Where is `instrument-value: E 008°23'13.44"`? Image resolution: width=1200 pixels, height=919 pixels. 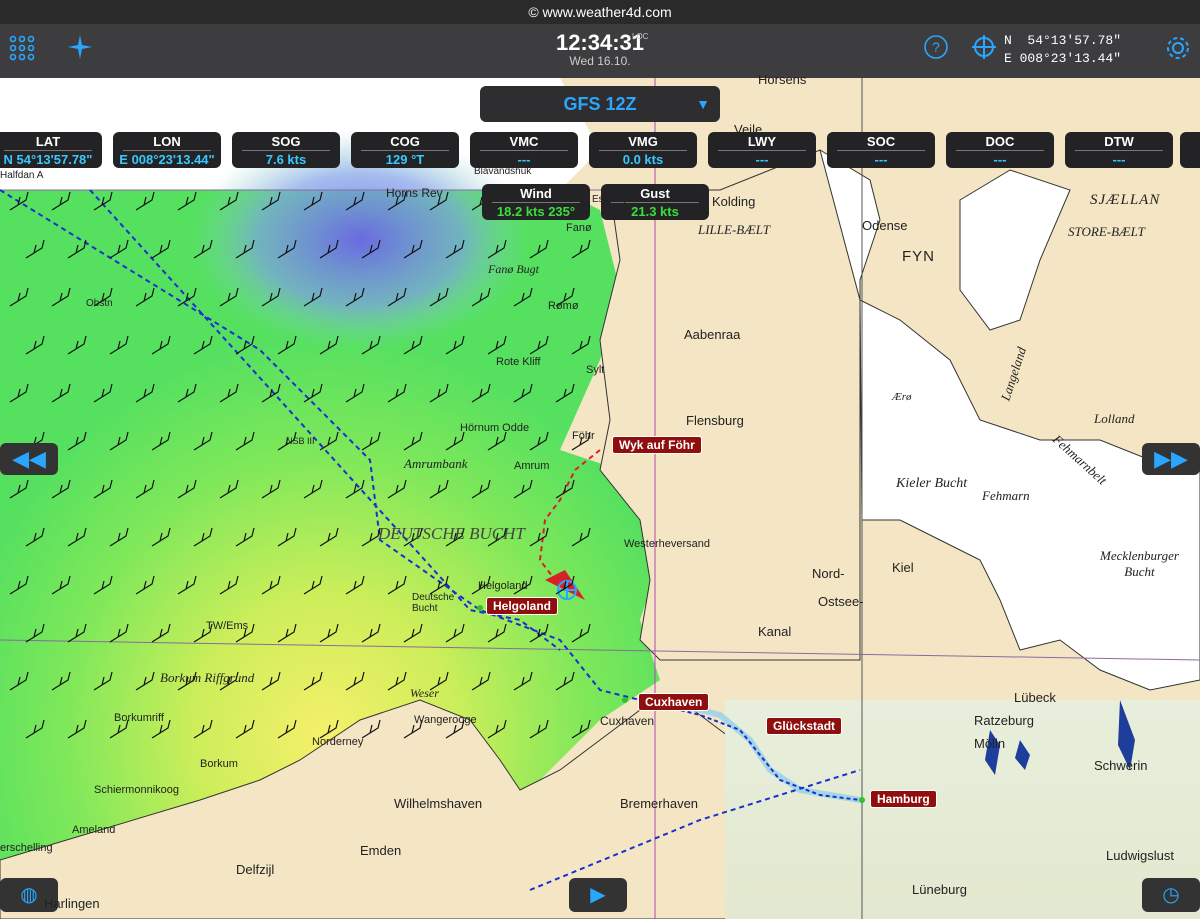 instrument-value: E 008°23'13.44" is located at coordinates (167, 159).